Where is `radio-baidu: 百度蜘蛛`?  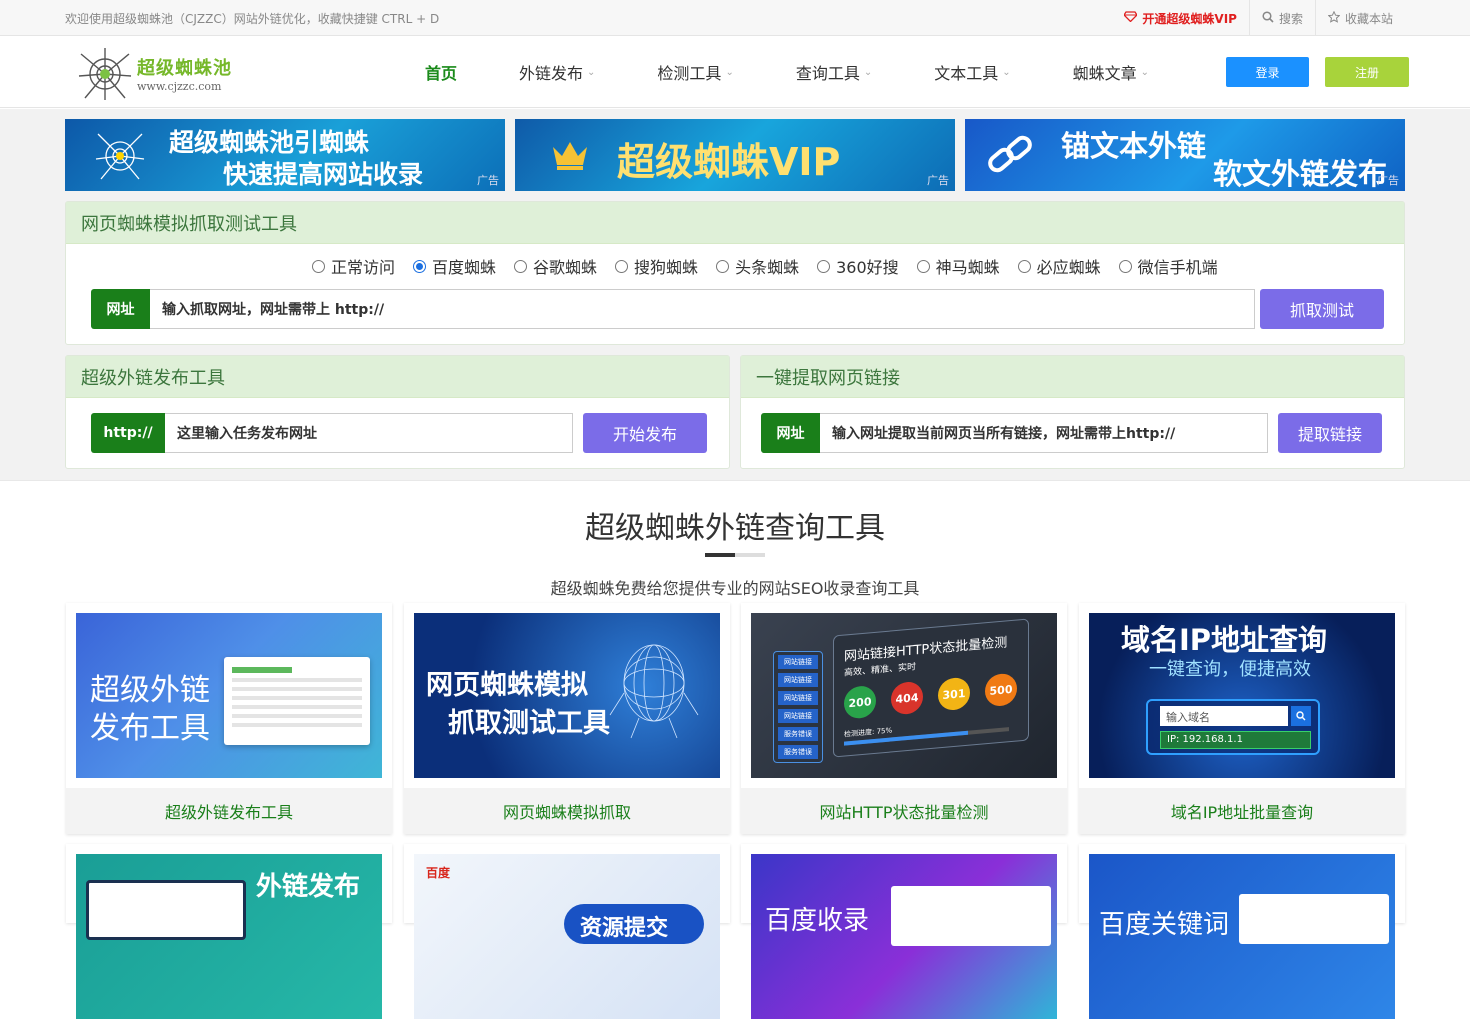 radio-baidu: 百度蜘蛛 is located at coordinates (454, 266).